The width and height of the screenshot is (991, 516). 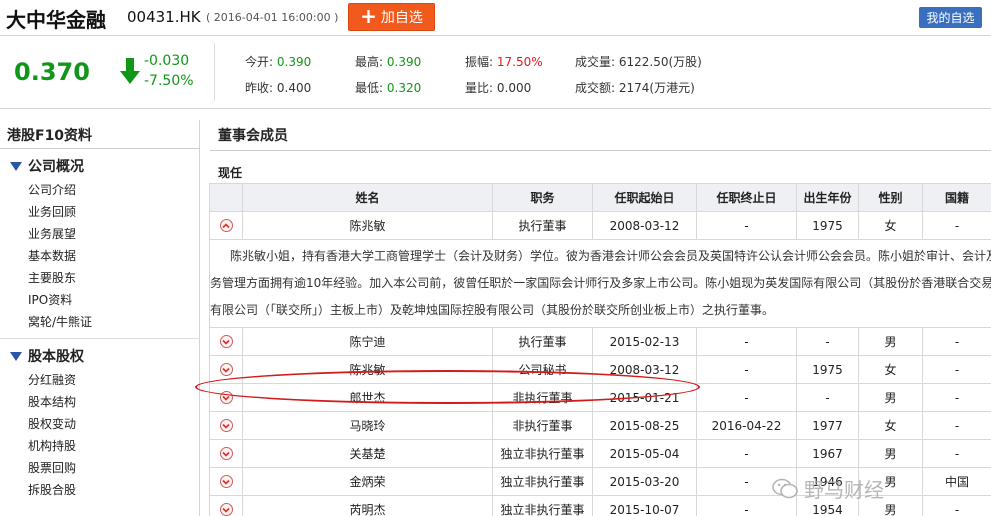 What do you see at coordinates (214, 72) in the screenshot?
I see `quote-divider` at bounding box center [214, 72].